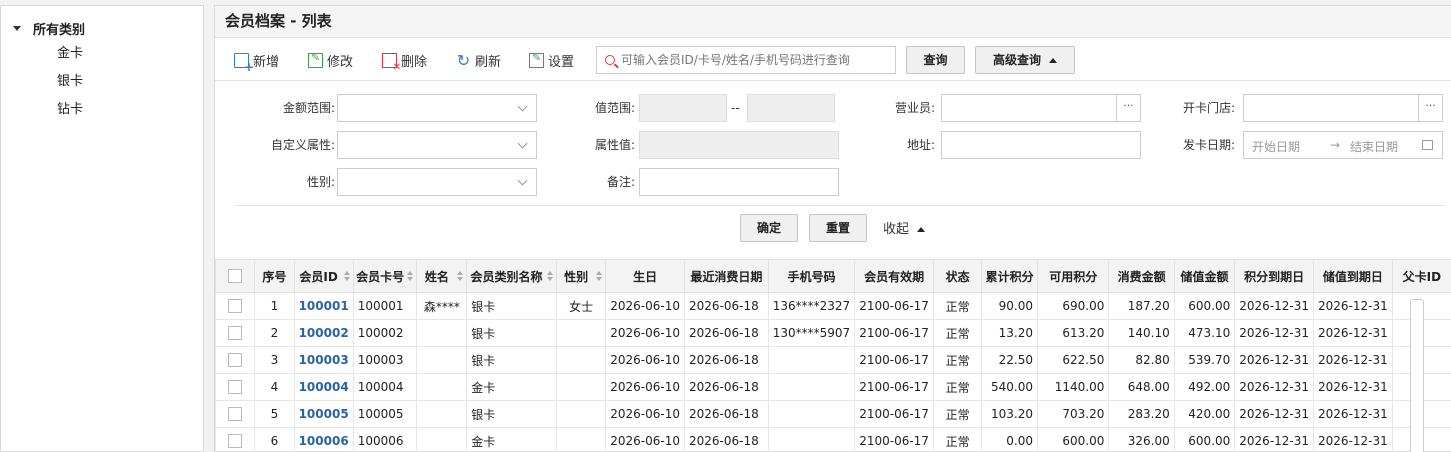 The image size is (1451, 452). What do you see at coordinates (739, 182) in the screenshot?
I see `remark-input` at bounding box center [739, 182].